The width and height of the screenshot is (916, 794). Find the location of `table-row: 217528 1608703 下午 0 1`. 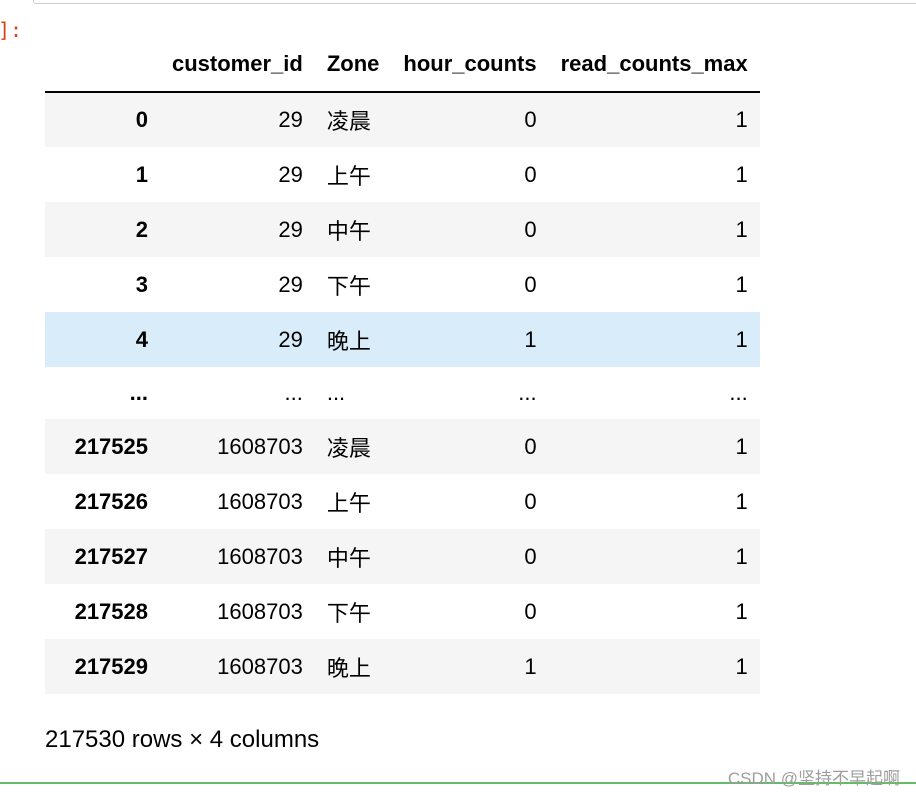

table-row: 217528 1608703 下午 0 1 is located at coordinates (402, 611).